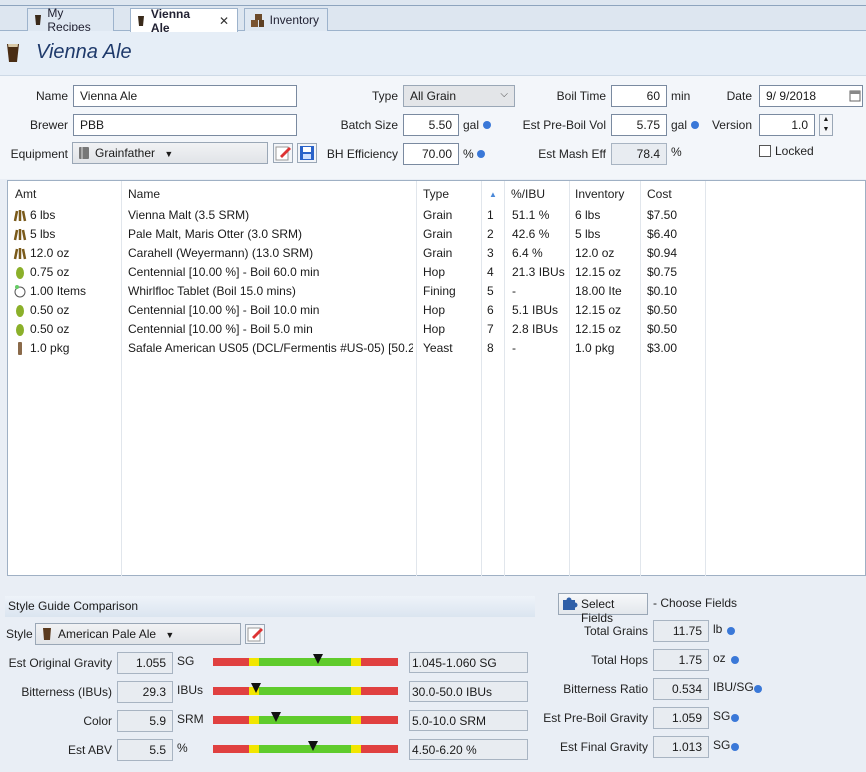  I want to click on col-type-header: Type, so click(436, 194).